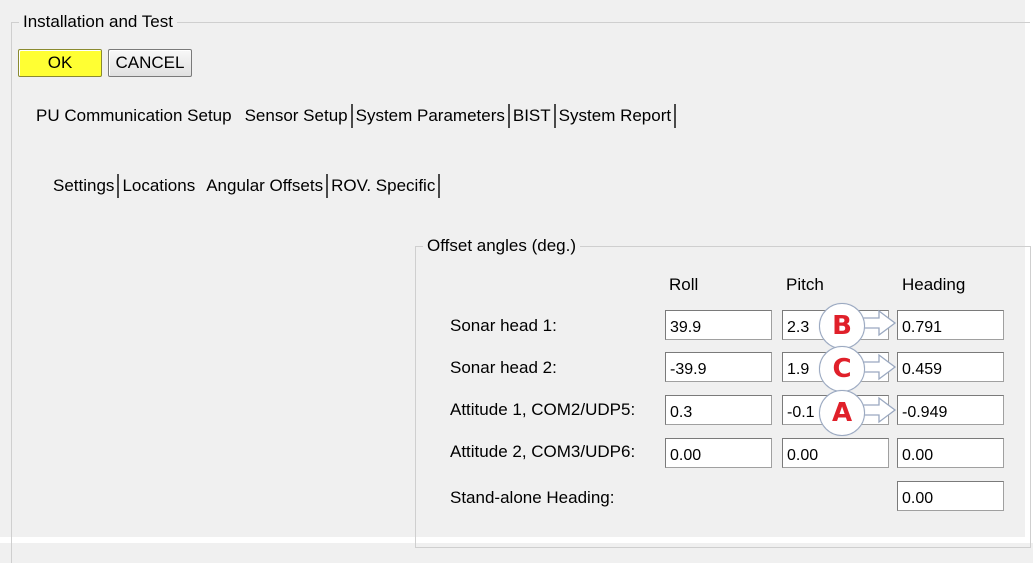 This screenshot has height=563, width=1033. What do you see at coordinates (297, 116) in the screenshot?
I see `tab-sensor-setup: Sensor Setup` at bounding box center [297, 116].